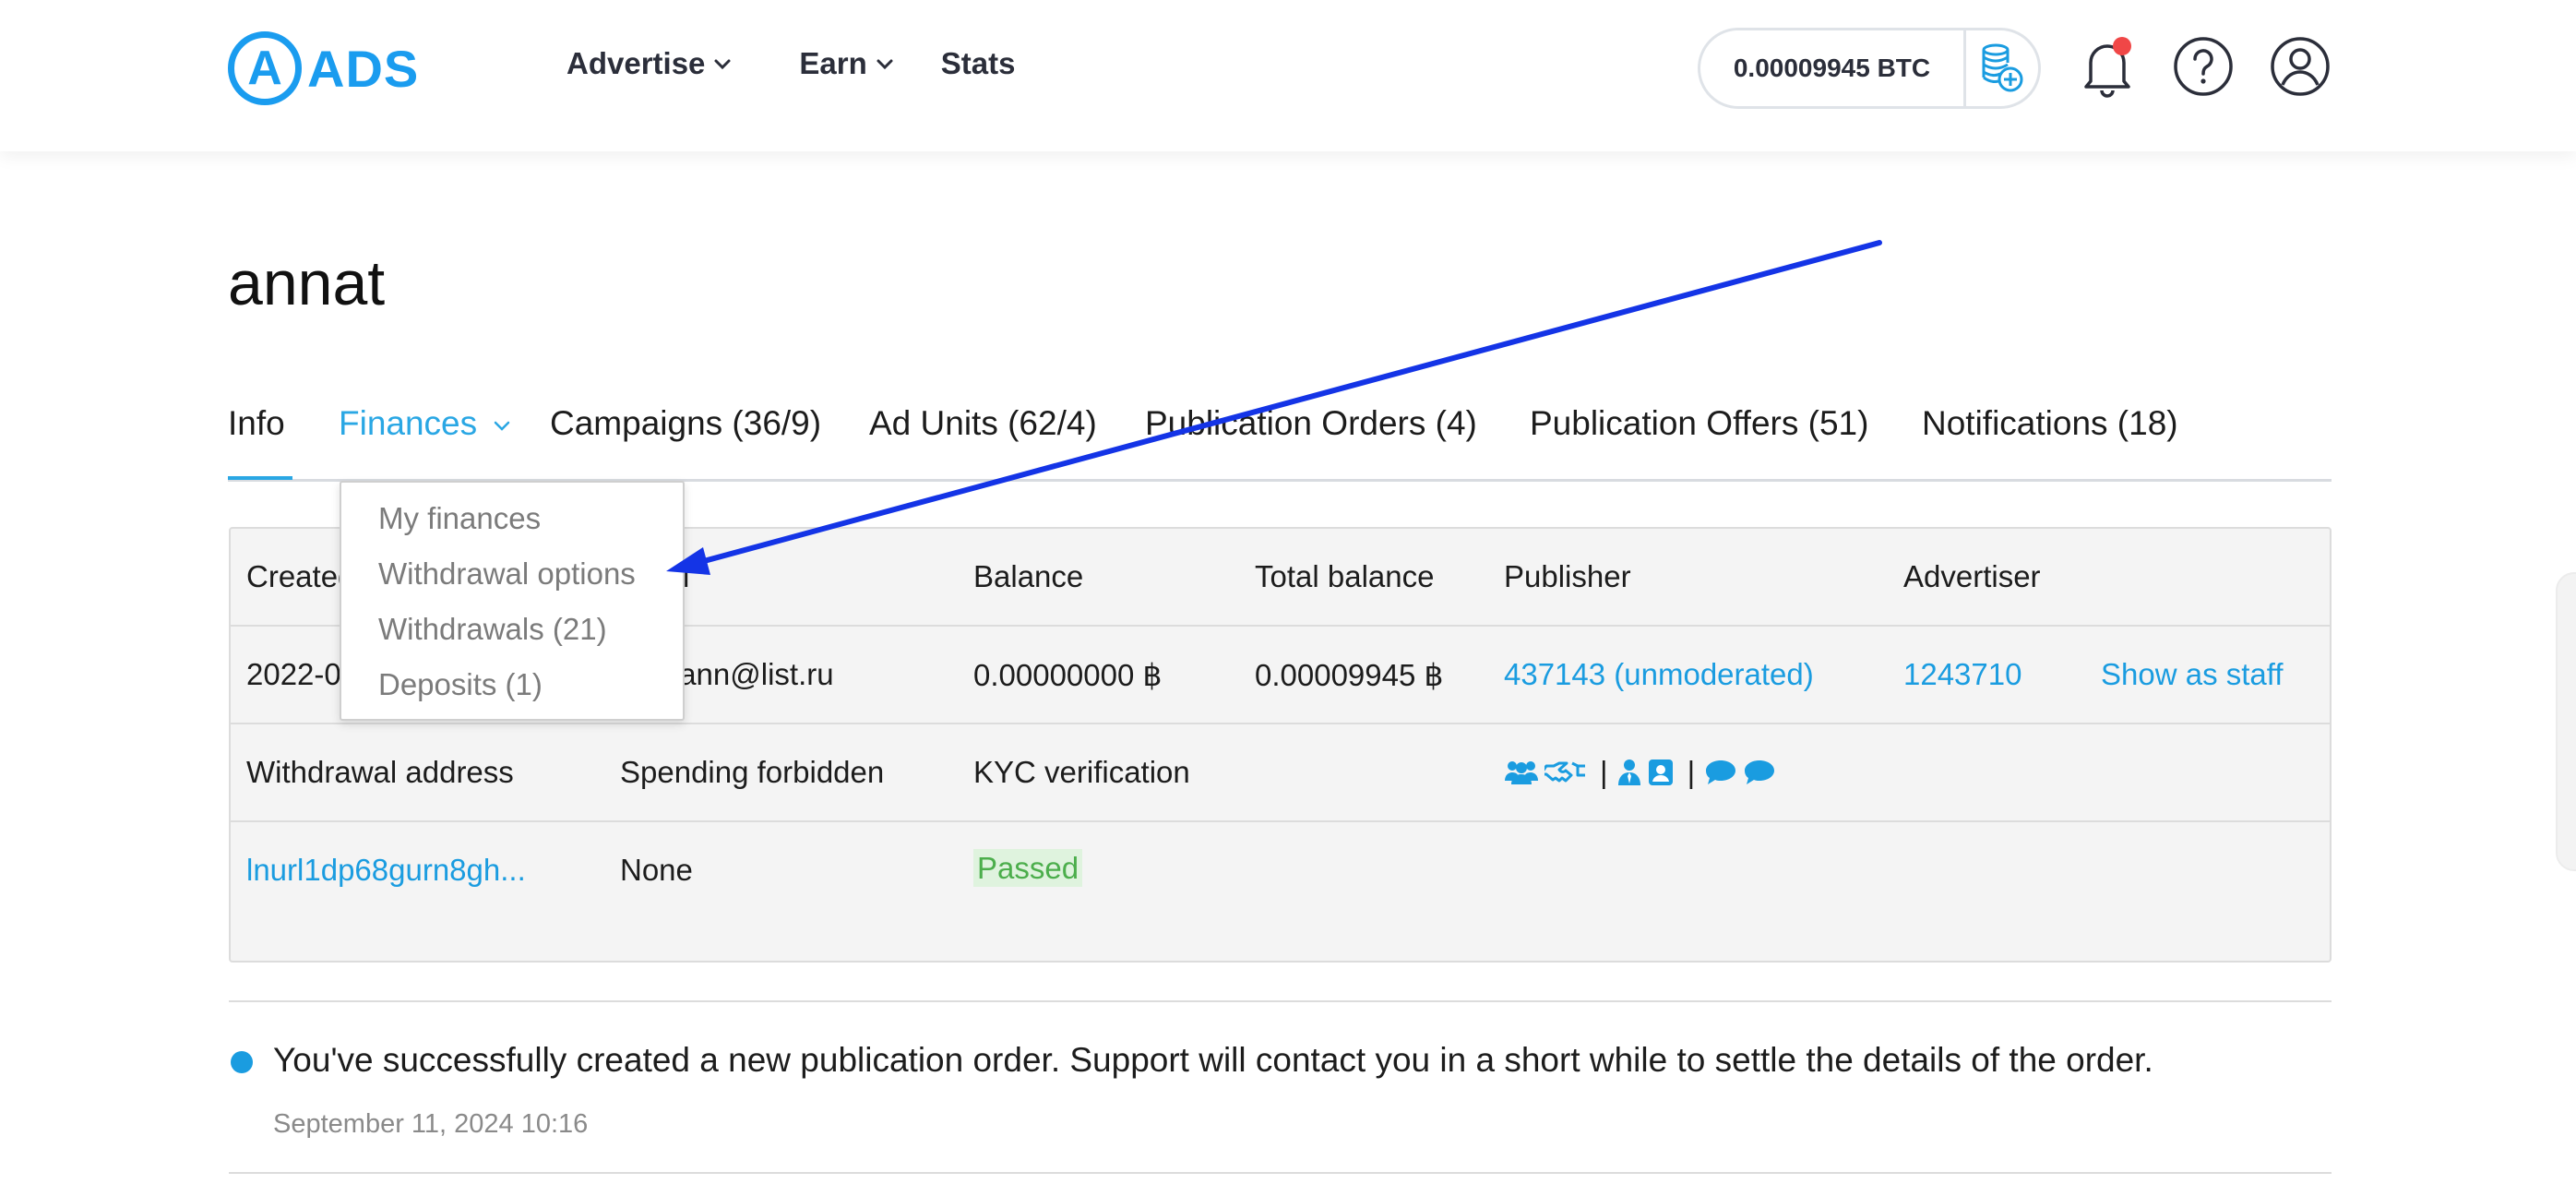 This screenshot has width=2576, height=1196. I want to click on tab-publication-offers: Publication Offers (51), so click(1699, 423).